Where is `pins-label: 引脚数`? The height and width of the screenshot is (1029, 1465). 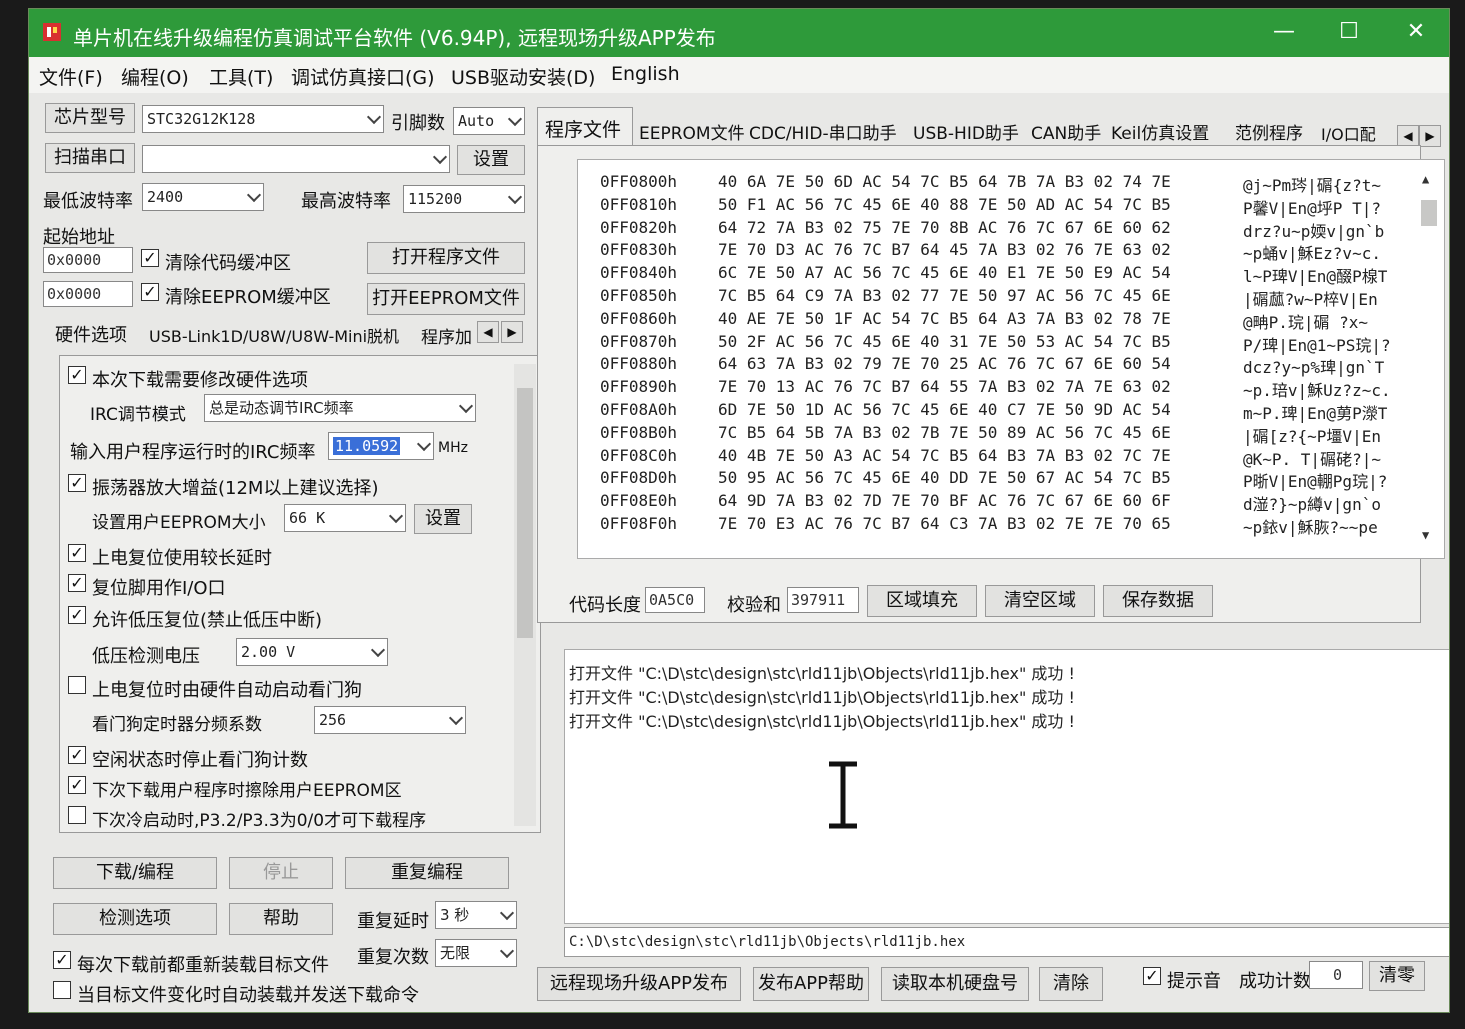 pins-label: 引脚数 is located at coordinates (418, 123).